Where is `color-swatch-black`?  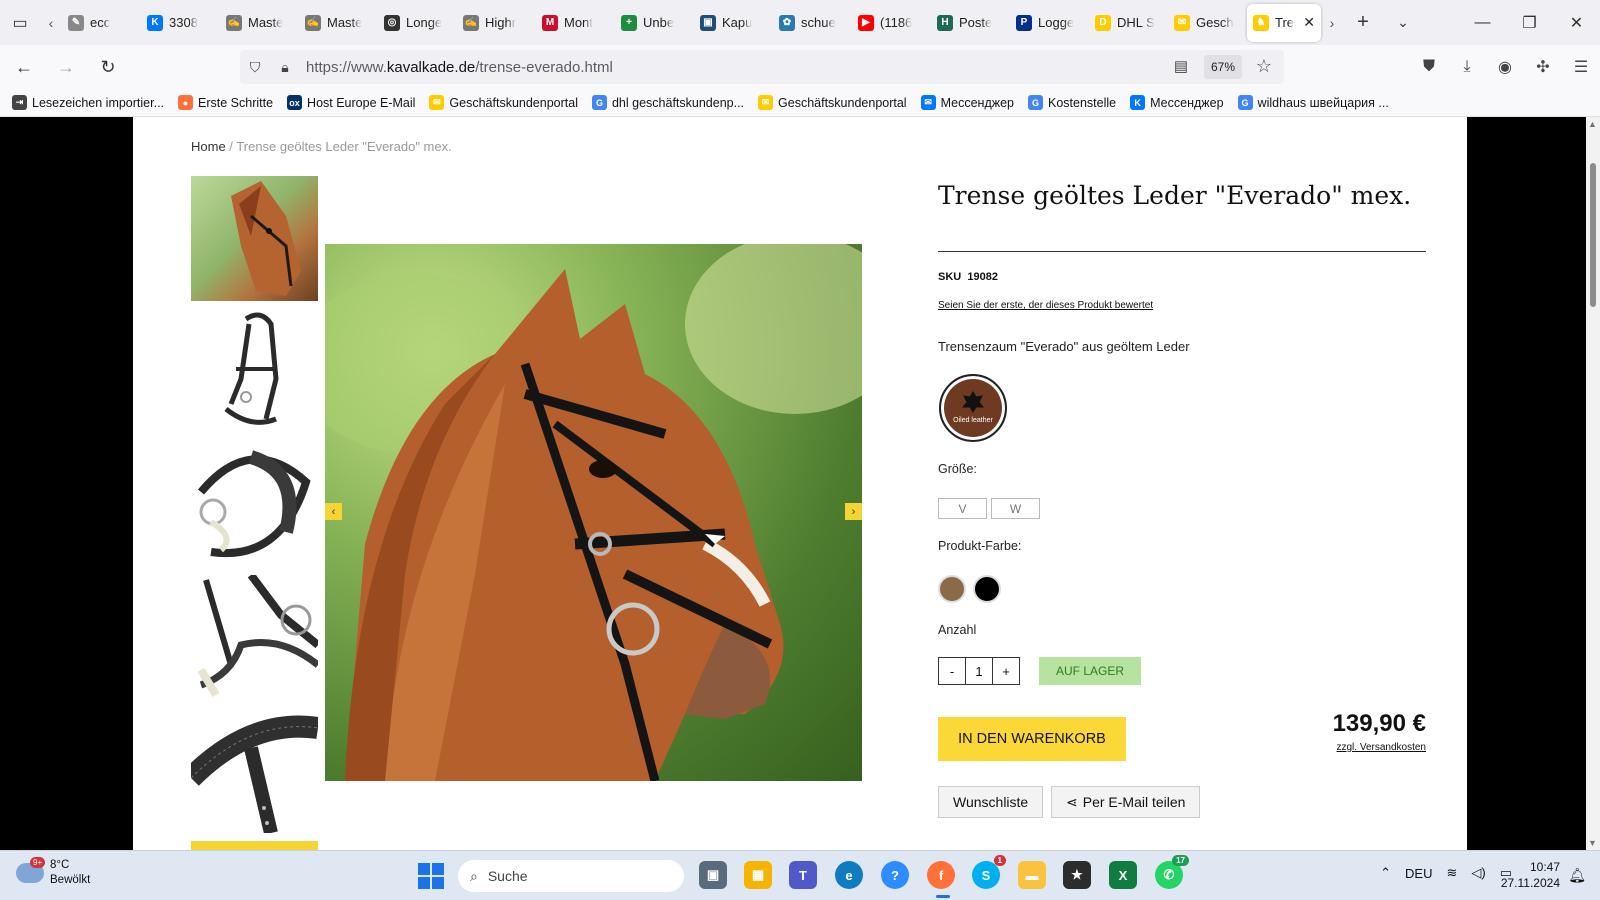
color-swatch-black is located at coordinates (987, 589).